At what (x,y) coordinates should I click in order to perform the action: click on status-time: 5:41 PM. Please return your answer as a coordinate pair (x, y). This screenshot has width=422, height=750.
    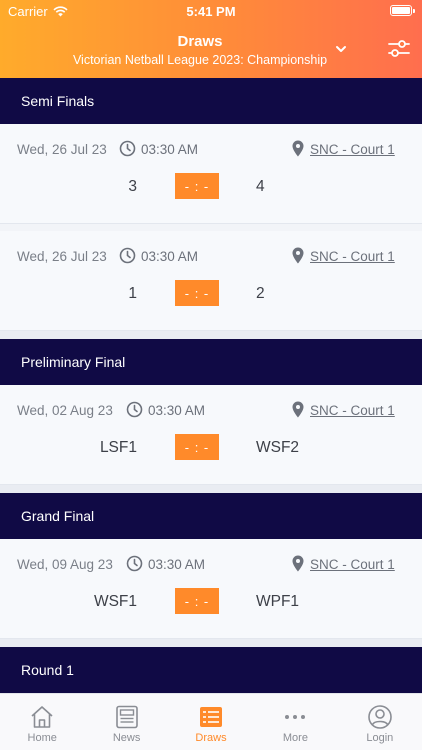
    Looking at the image, I should click on (211, 11).